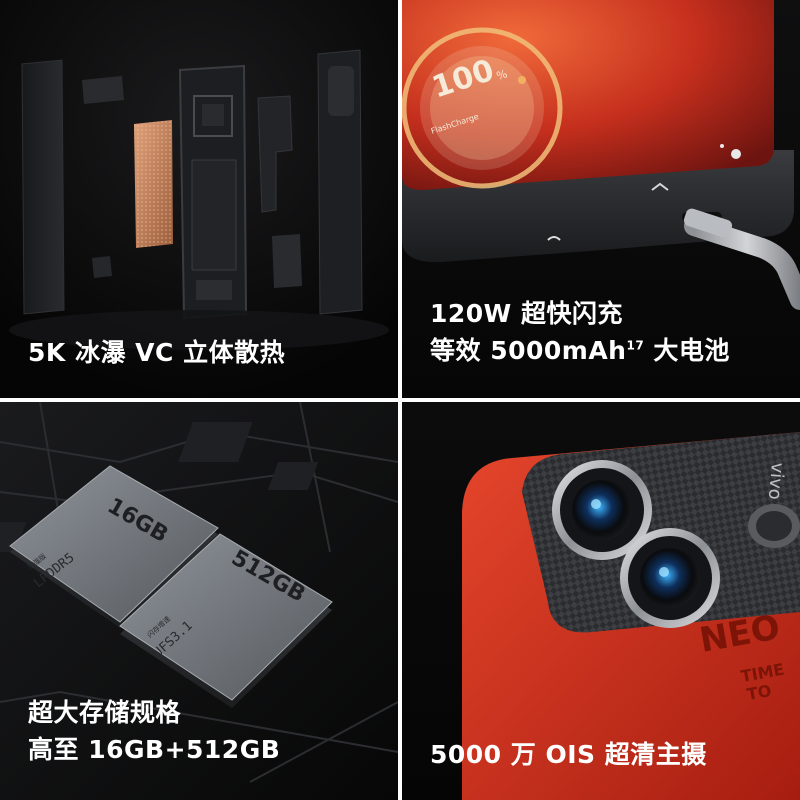 This screenshot has width=800, height=800. Describe the element at coordinates (154, 749) in the screenshot. I see `storage-caption-line2: 高至 16GB+512GB` at that location.